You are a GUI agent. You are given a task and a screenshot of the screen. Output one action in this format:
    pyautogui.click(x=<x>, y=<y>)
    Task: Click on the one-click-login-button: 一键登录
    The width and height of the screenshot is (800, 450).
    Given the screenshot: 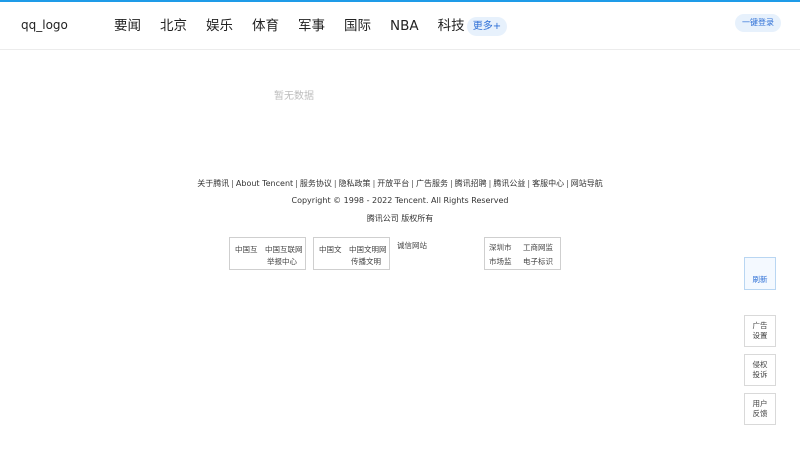 What is the action you would take?
    pyautogui.click(x=758, y=23)
    